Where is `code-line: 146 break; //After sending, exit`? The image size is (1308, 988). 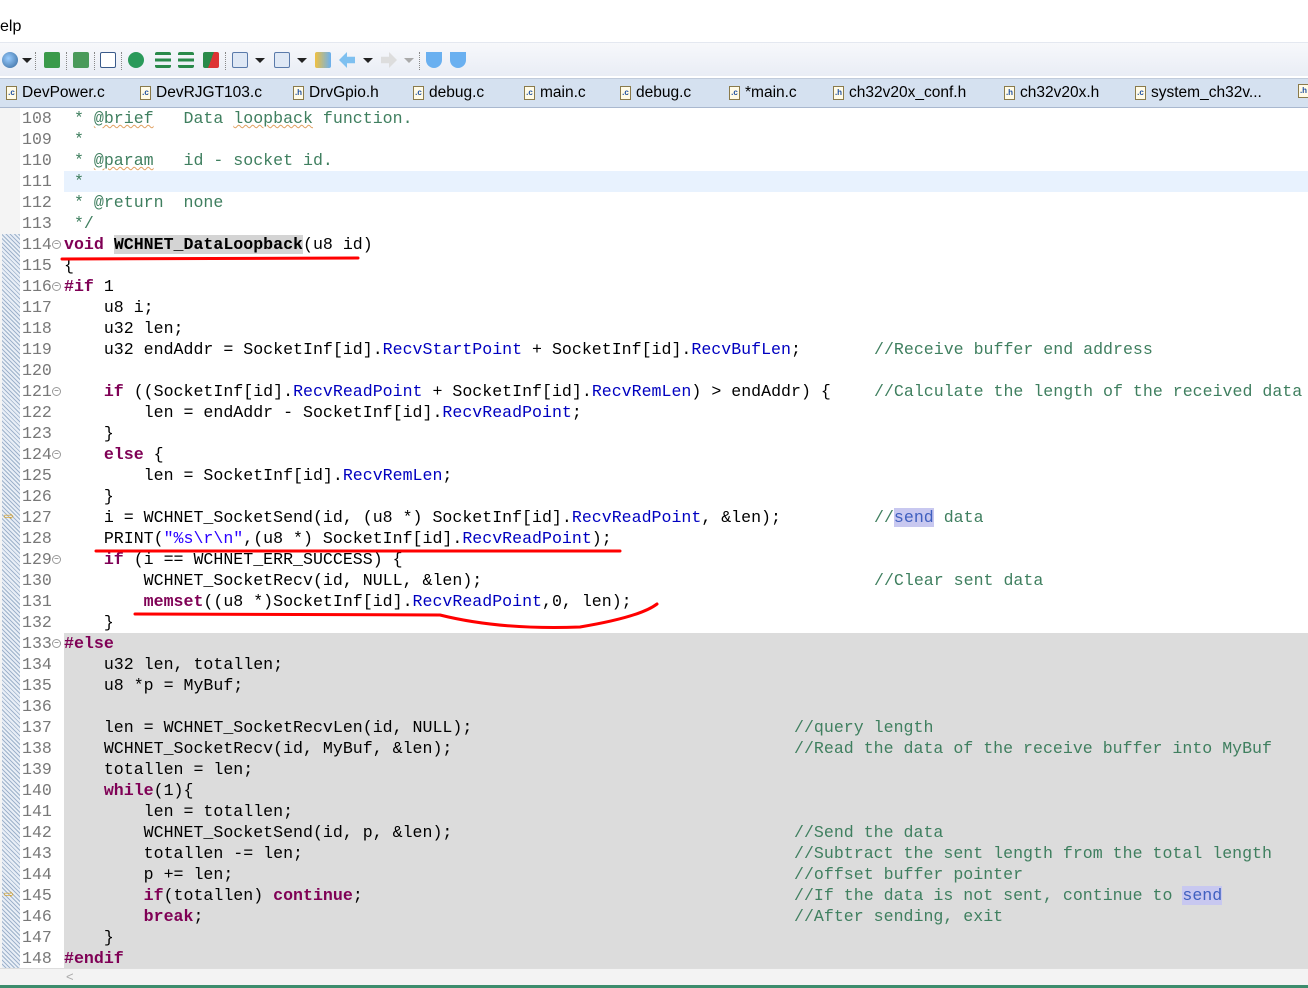
code-line: 146 break; //After sending, exit is located at coordinates (654, 916).